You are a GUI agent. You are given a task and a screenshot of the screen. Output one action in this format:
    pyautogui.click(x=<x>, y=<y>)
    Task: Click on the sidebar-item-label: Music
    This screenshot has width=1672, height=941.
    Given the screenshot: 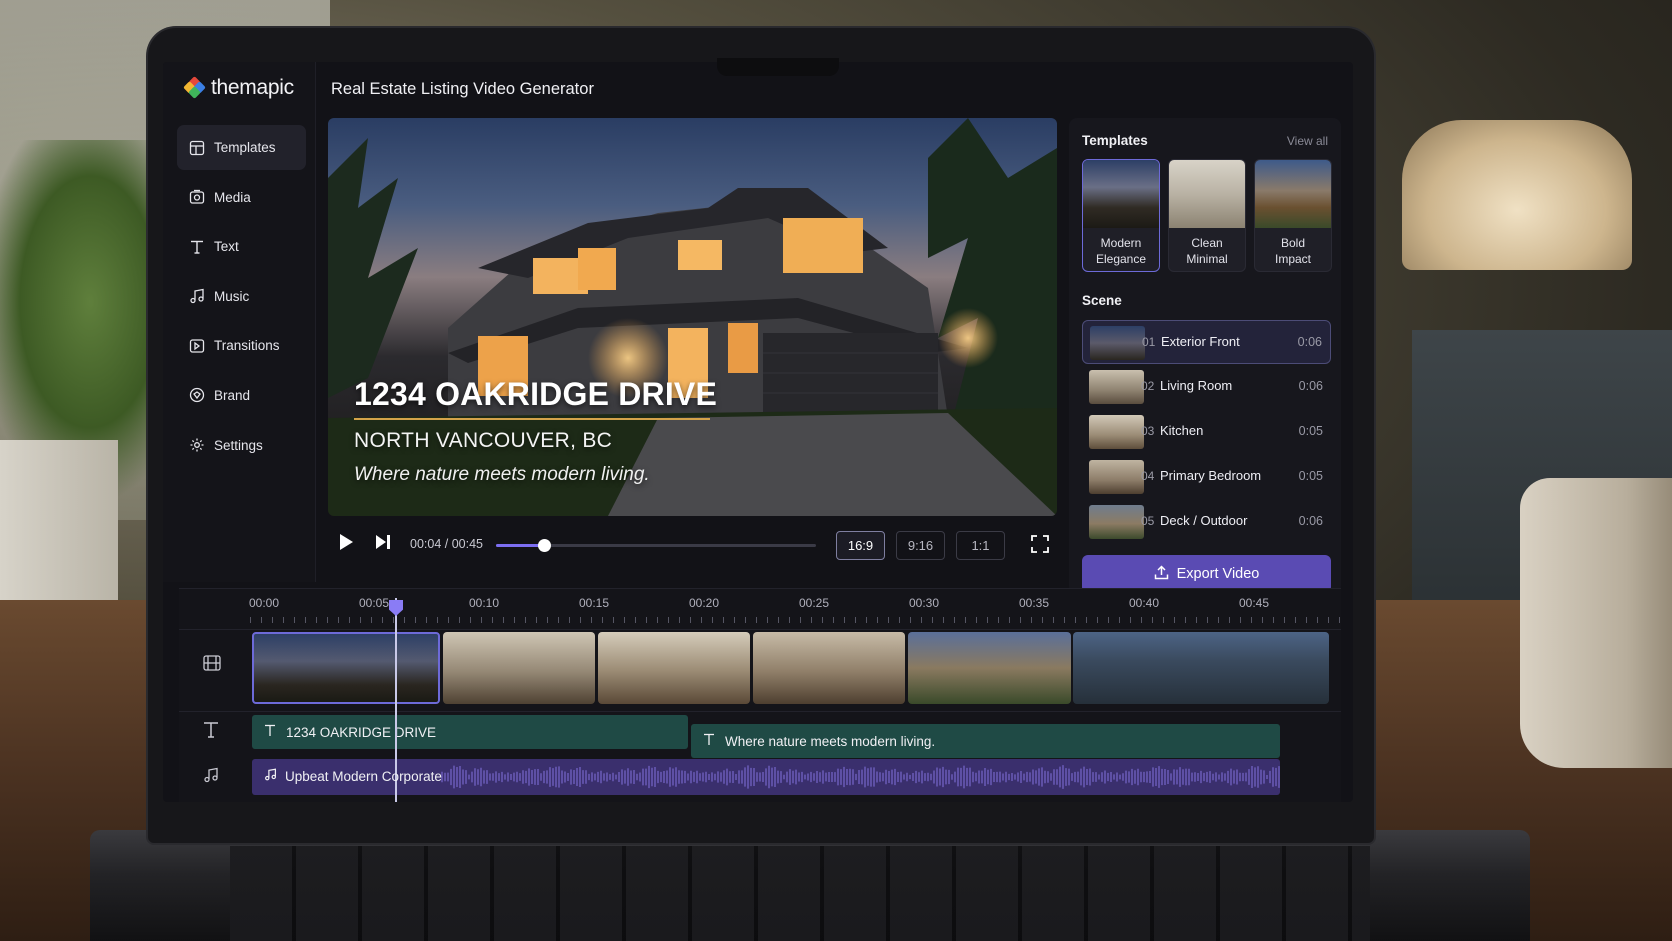 What is the action you would take?
    pyautogui.click(x=232, y=296)
    